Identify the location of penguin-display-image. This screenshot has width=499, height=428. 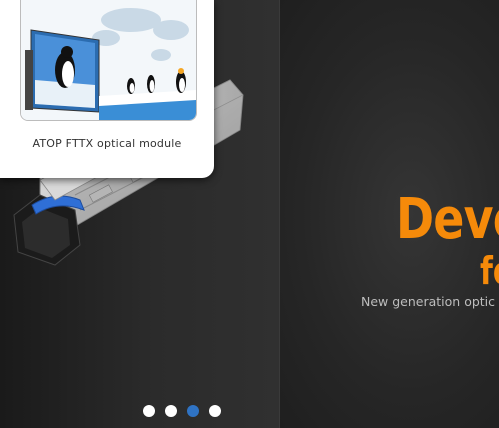
(108, 60).